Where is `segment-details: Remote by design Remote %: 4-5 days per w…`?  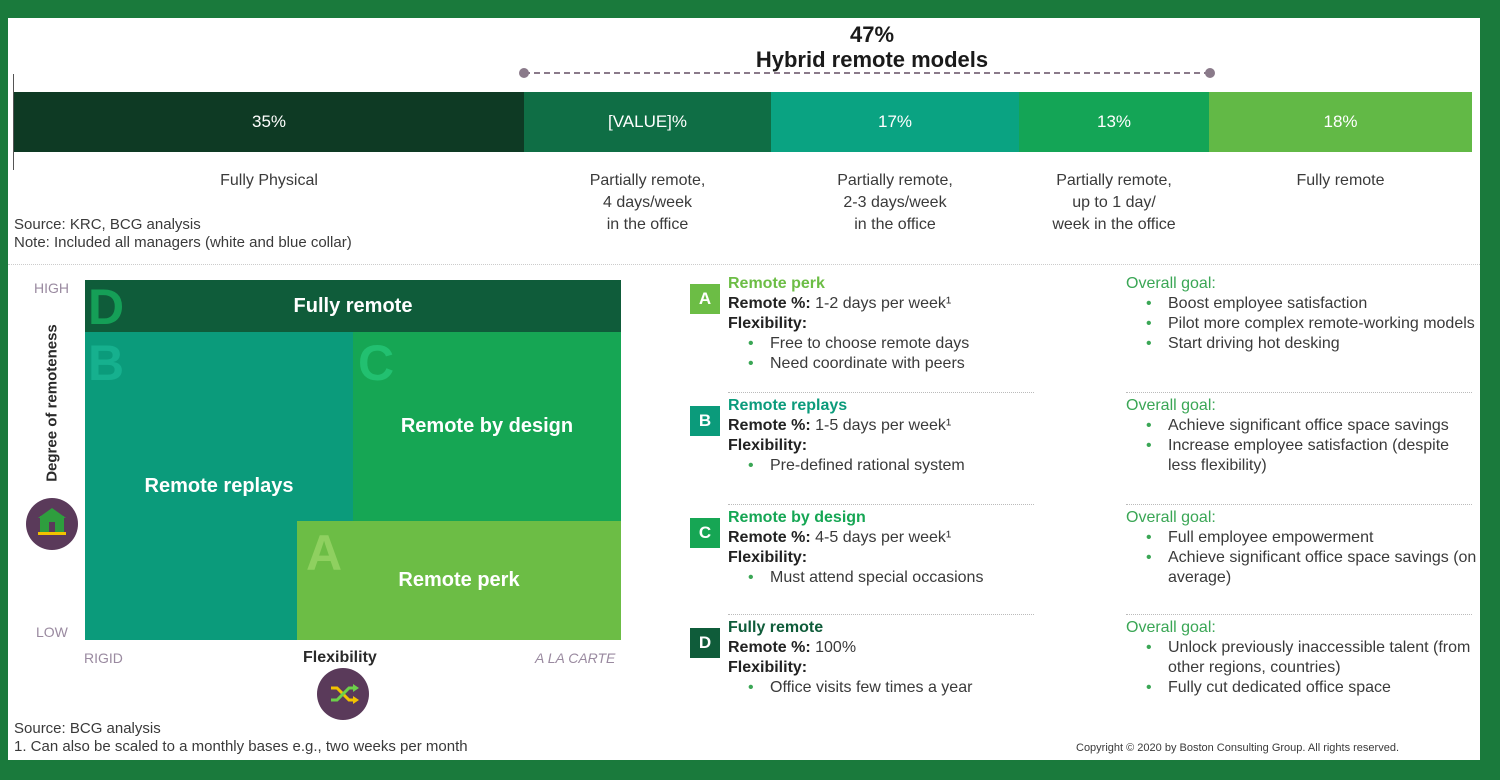 segment-details: Remote by design Remote %: 4-5 days per w… is located at coordinates (908, 548).